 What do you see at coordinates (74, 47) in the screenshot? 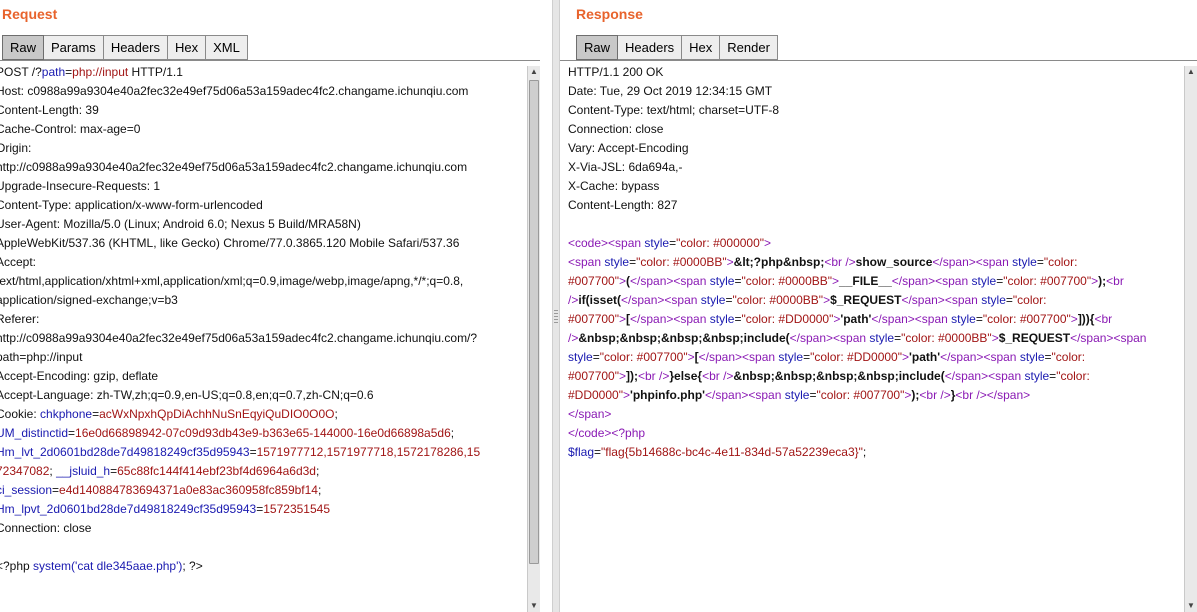
I see `request-tab-params: Params` at bounding box center [74, 47].